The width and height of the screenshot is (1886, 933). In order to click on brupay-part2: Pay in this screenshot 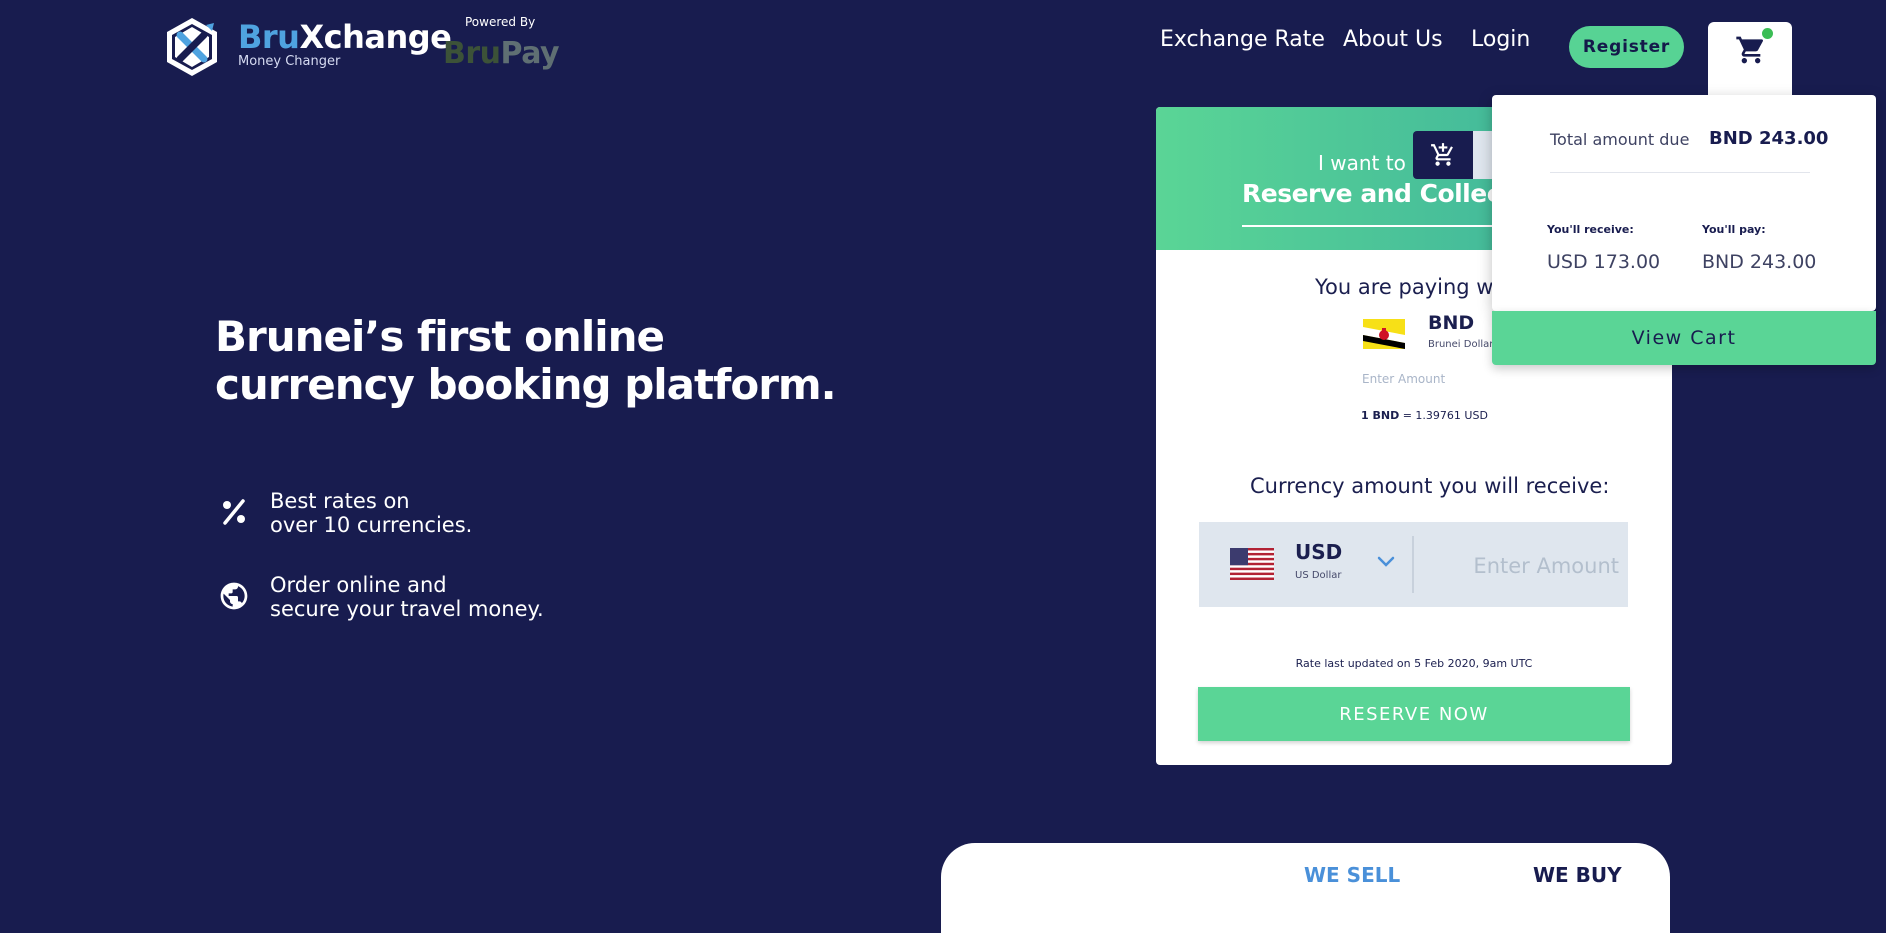, I will do `click(530, 53)`.